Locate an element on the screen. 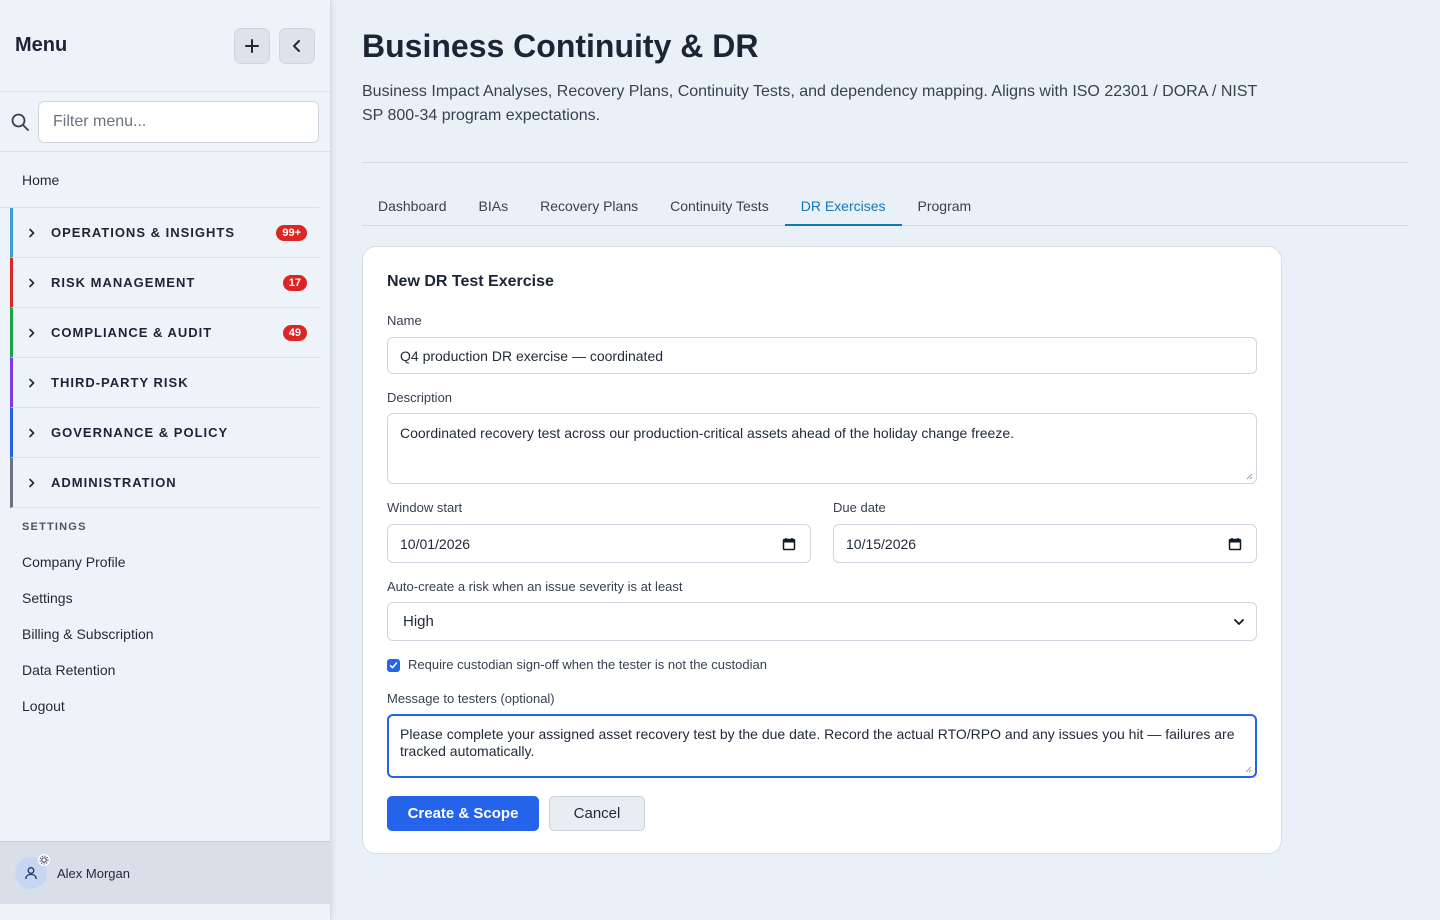  checkmark-icon is located at coordinates (393, 665).